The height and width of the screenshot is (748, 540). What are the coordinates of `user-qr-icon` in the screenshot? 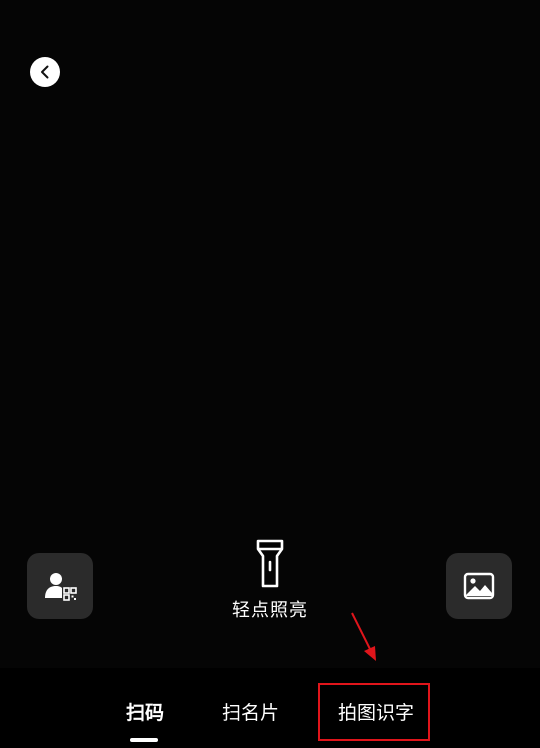 It's located at (61, 587).